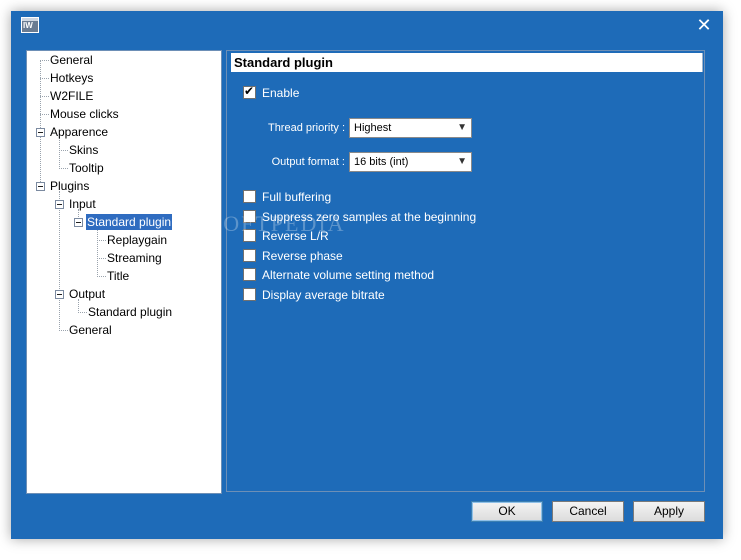 The width and height of the screenshot is (741, 560). Describe the element at coordinates (86, 168) in the screenshot. I see `tree-item-tooltip: Tooltip` at that location.